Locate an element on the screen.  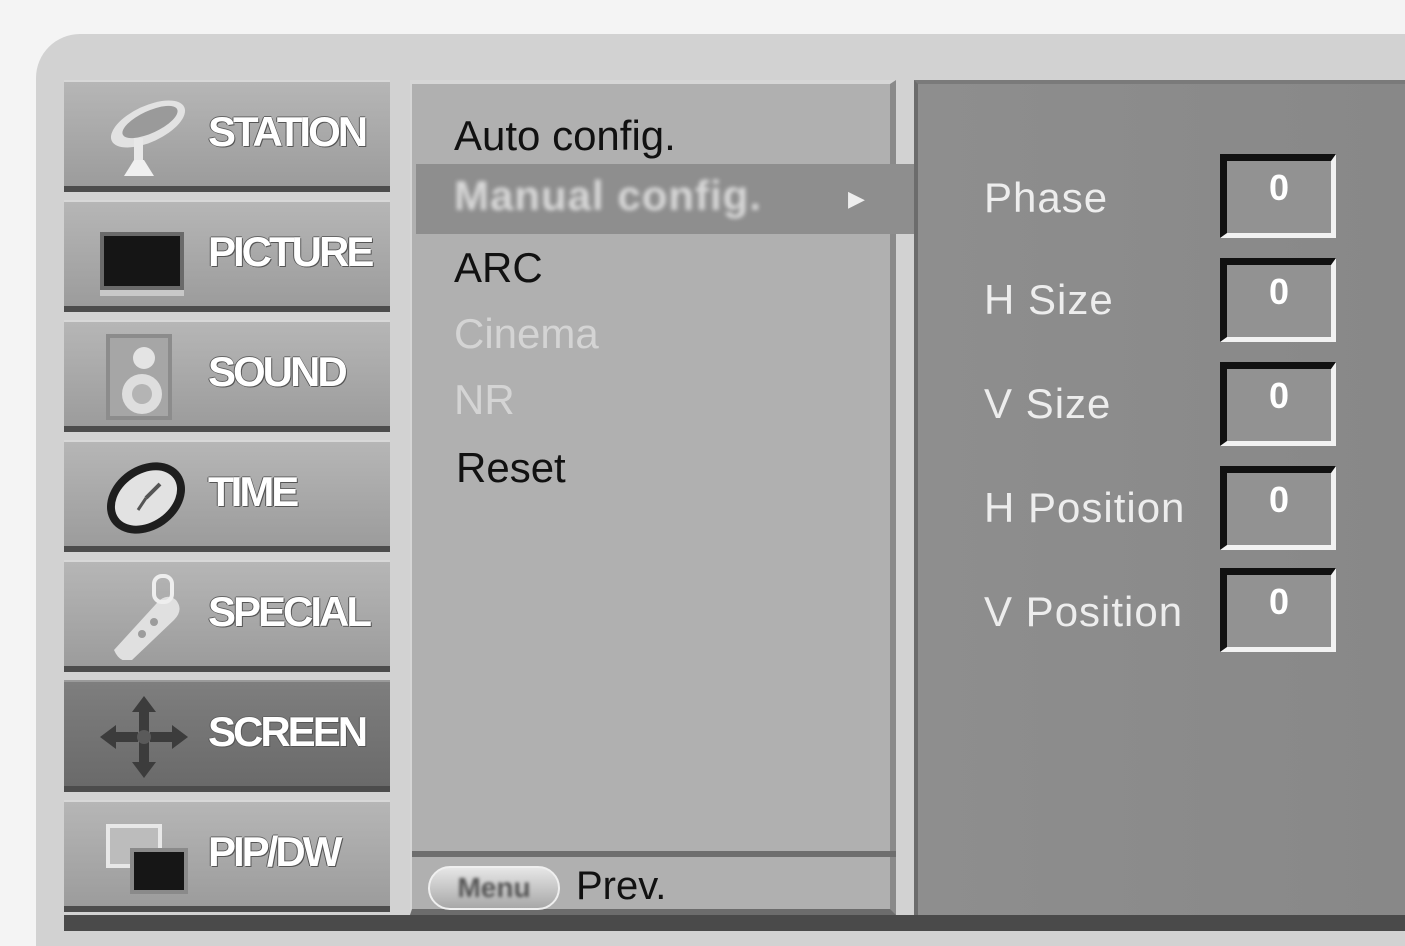
main-menu-time: TIME is located at coordinates (227, 496).